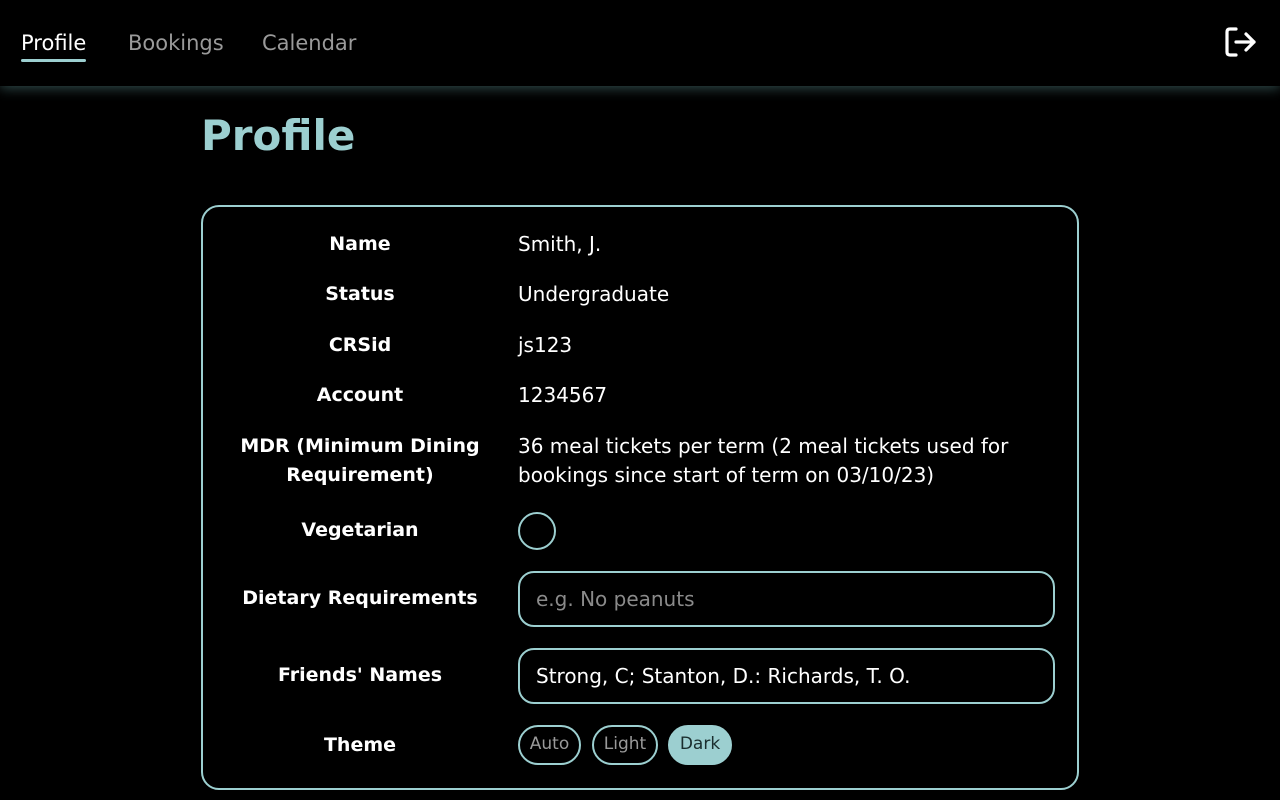 This screenshot has height=800, width=1280. What do you see at coordinates (700, 745) in the screenshot?
I see `theme-dark-button: Dark` at bounding box center [700, 745].